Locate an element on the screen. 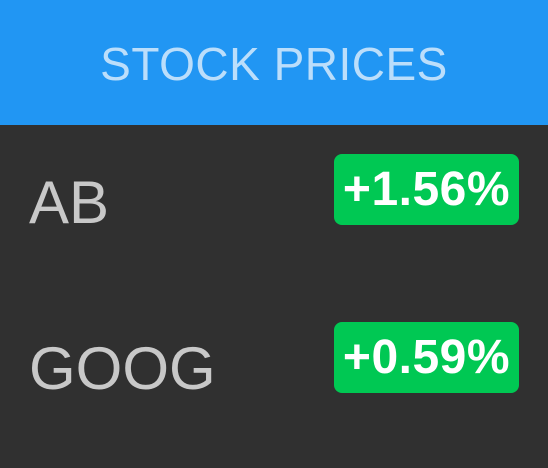  price-change-badge: +0.59% is located at coordinates (426, 357).